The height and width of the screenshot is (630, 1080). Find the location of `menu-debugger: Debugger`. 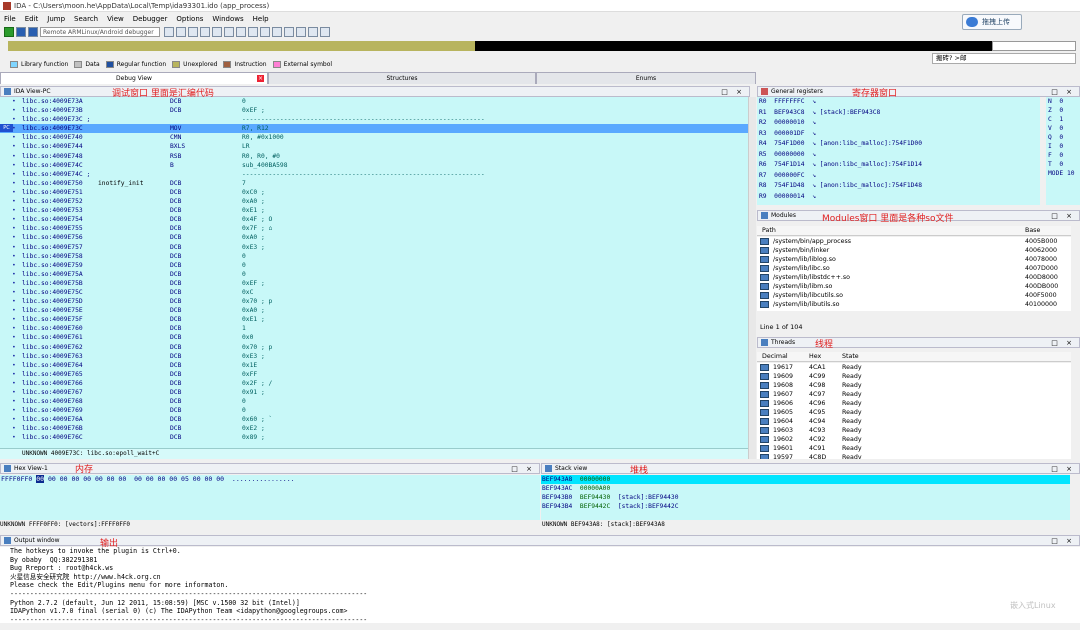

menu-debugger: Debugger is located at coordinates (150, 19).